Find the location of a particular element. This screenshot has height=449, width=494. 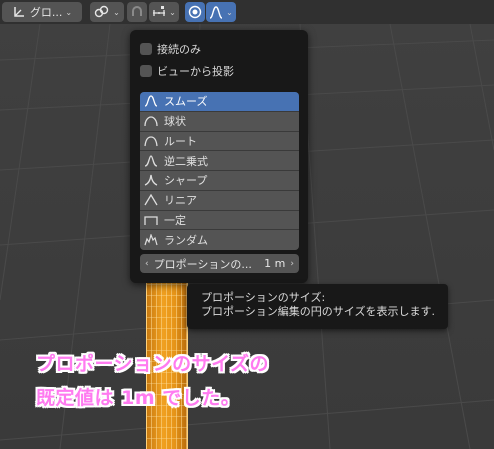

falloff-option-constant: 一定 is located at coordinates (219, 220).